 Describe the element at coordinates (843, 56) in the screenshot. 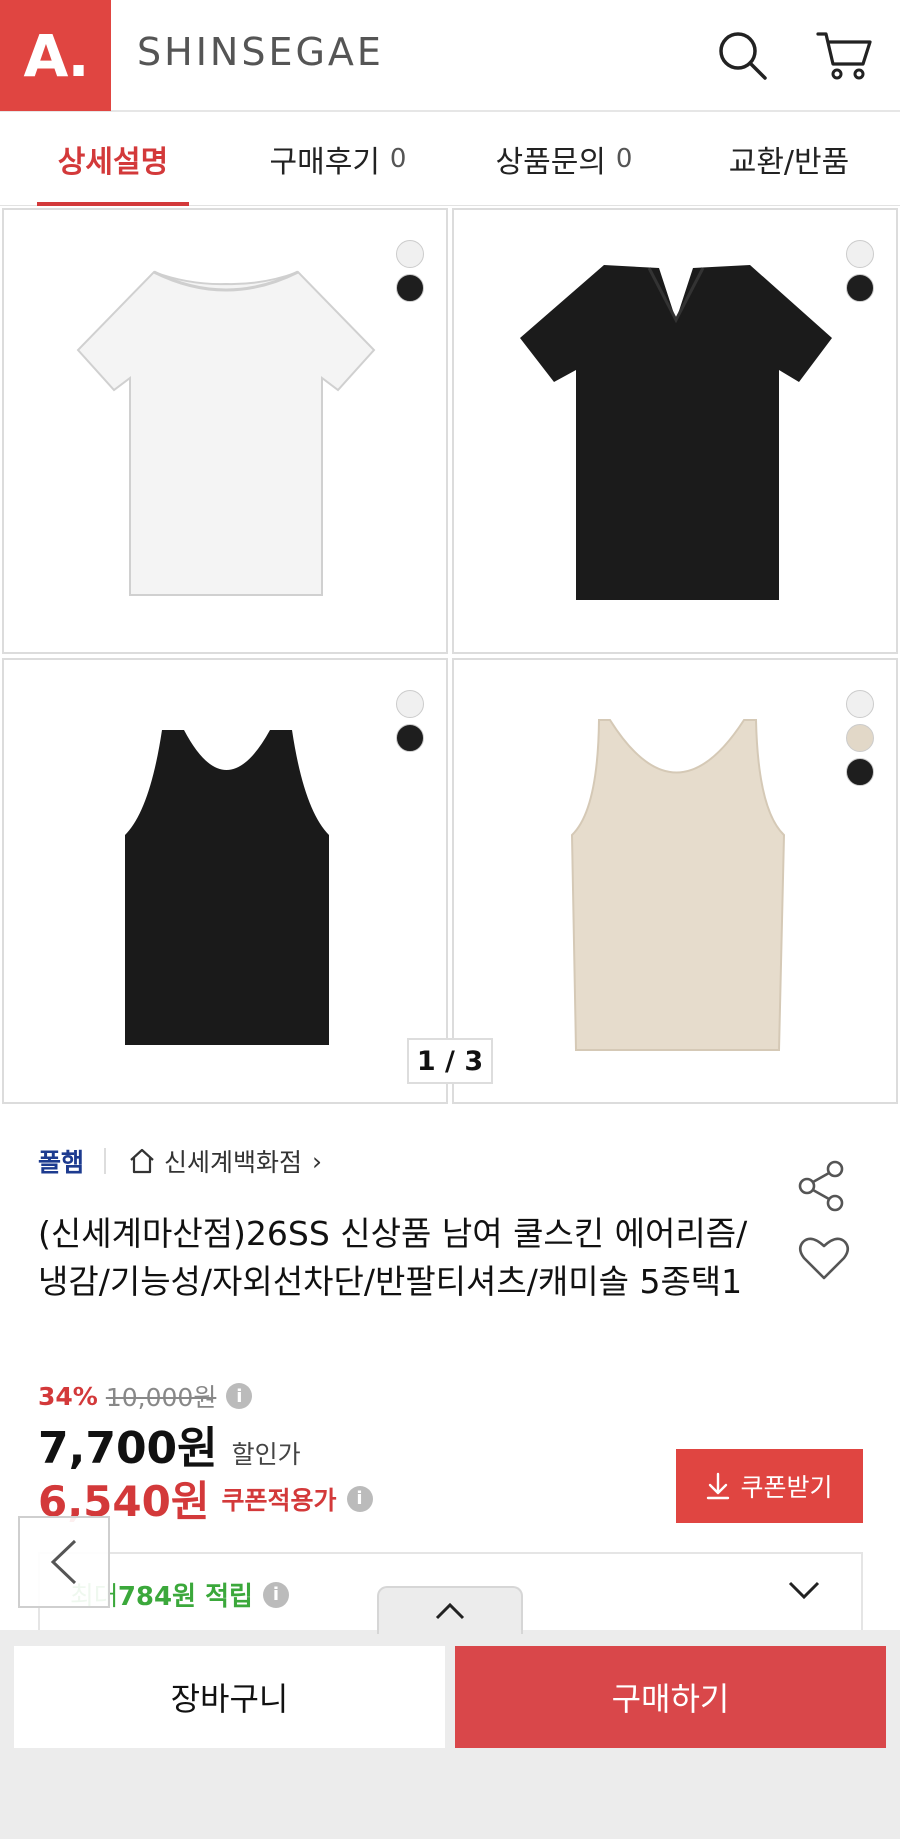

I see `cart-icon` at that location.